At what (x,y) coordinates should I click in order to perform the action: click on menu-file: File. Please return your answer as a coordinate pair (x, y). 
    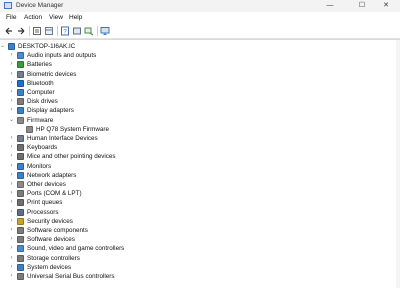
    Looking at the image, I should click on (11, 18).